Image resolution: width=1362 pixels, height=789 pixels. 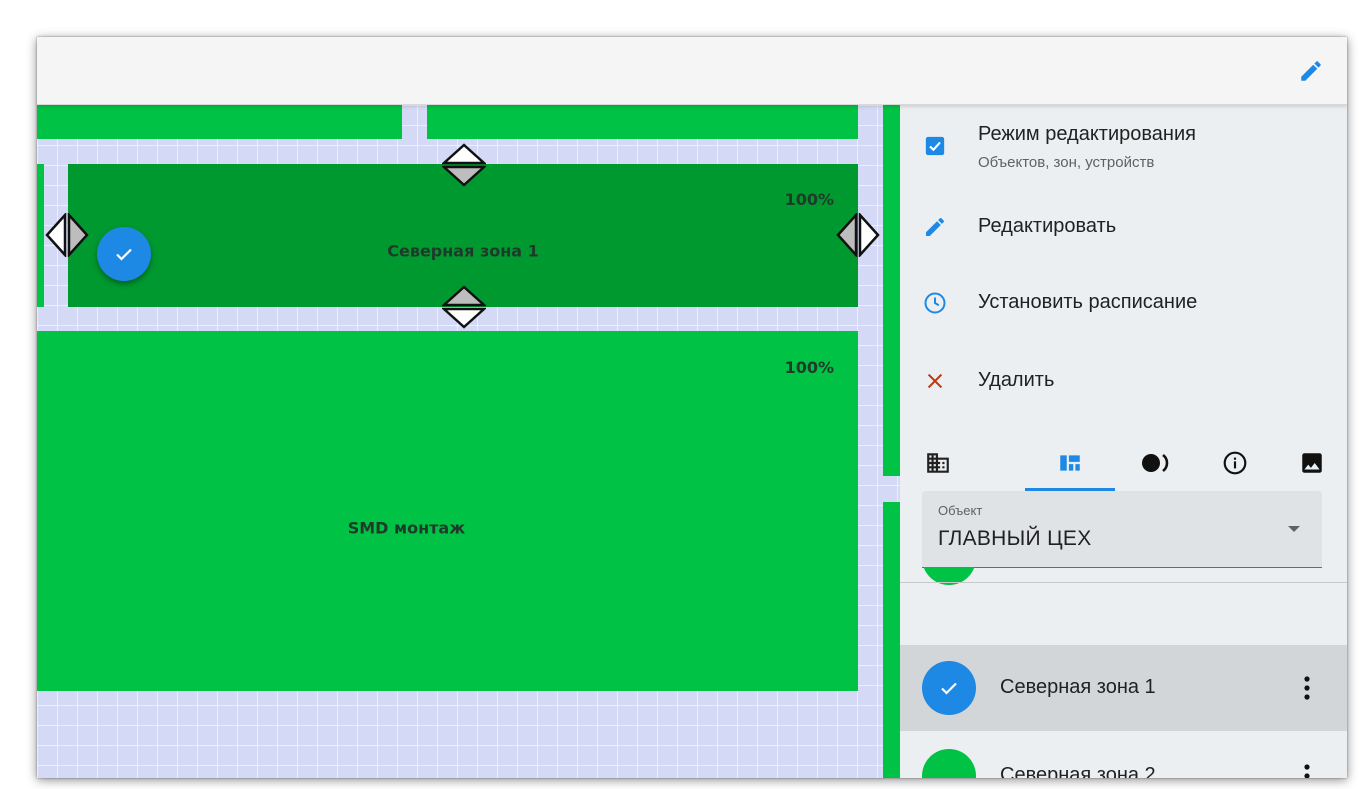 I want to click on object-select: Объект ГЛАВНЫЙ ЦЕХ, so click(x=1122, y=529).